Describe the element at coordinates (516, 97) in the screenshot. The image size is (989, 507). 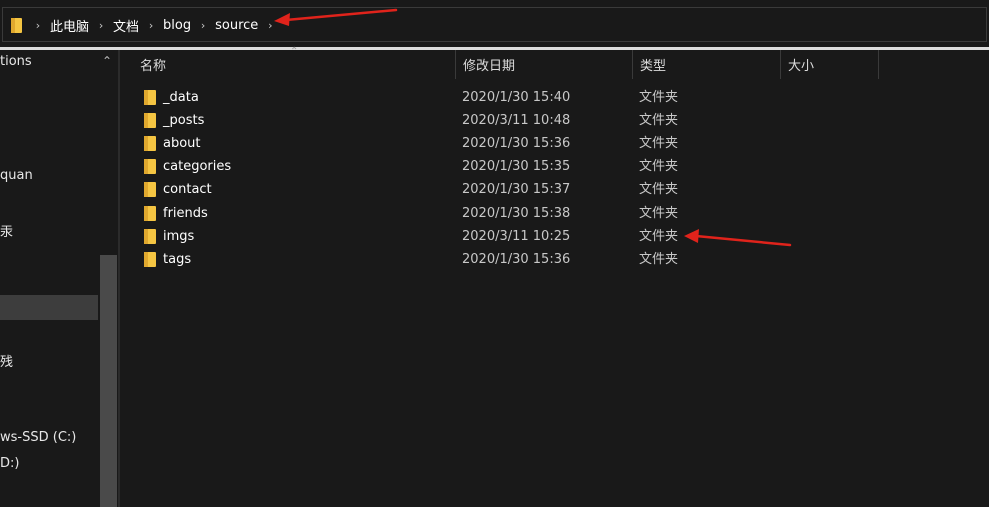
I see `file-date: 2020/1/30 15:40` at that location.